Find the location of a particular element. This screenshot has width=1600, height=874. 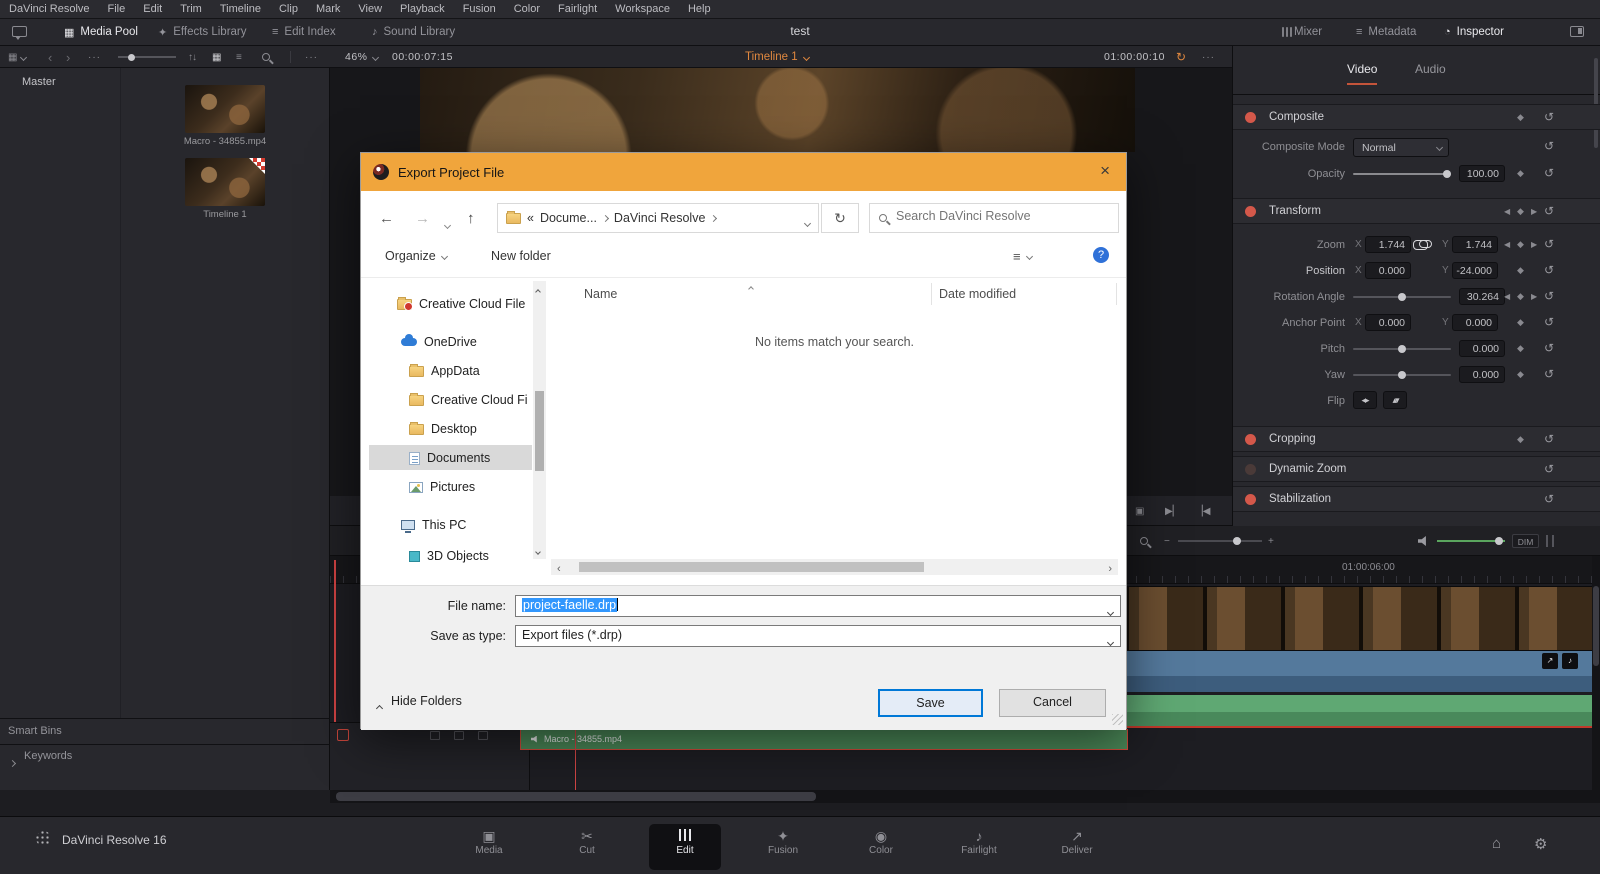

save-as-type-dropdown-icon is located at coordinates (1110, 641).